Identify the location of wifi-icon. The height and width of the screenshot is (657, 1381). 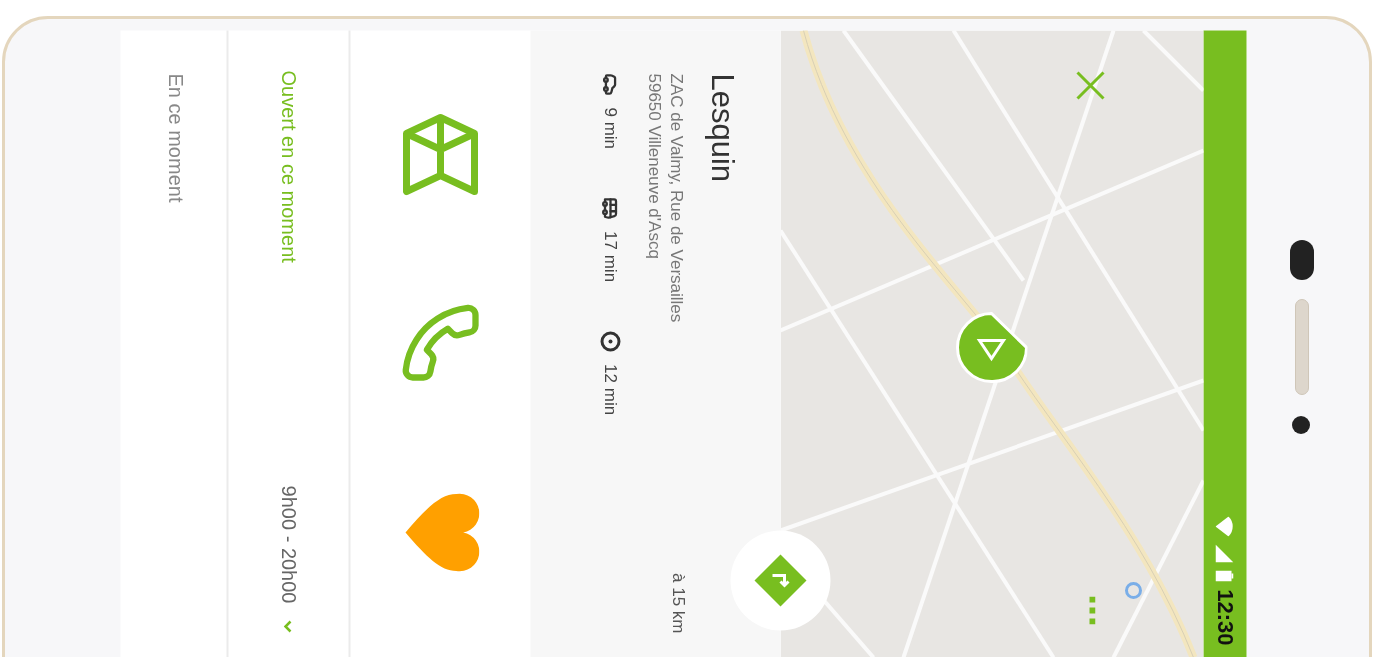
(1224, 525).